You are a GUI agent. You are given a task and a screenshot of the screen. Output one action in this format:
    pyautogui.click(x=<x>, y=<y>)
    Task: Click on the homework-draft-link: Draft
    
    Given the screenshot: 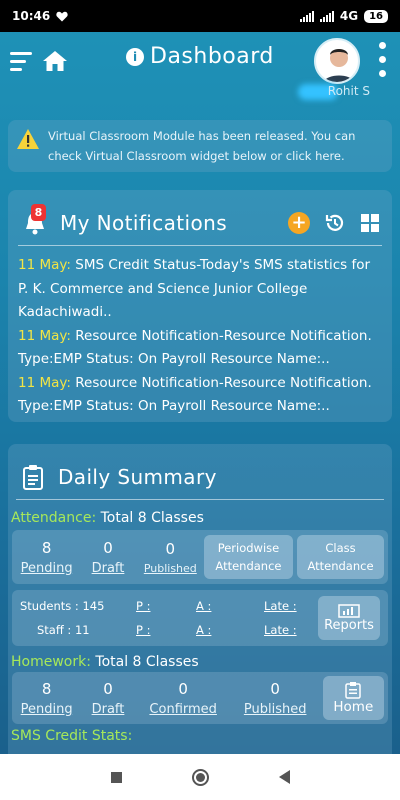 What is the action you would take?
    pyautogui.click(x=107, y=709)
    